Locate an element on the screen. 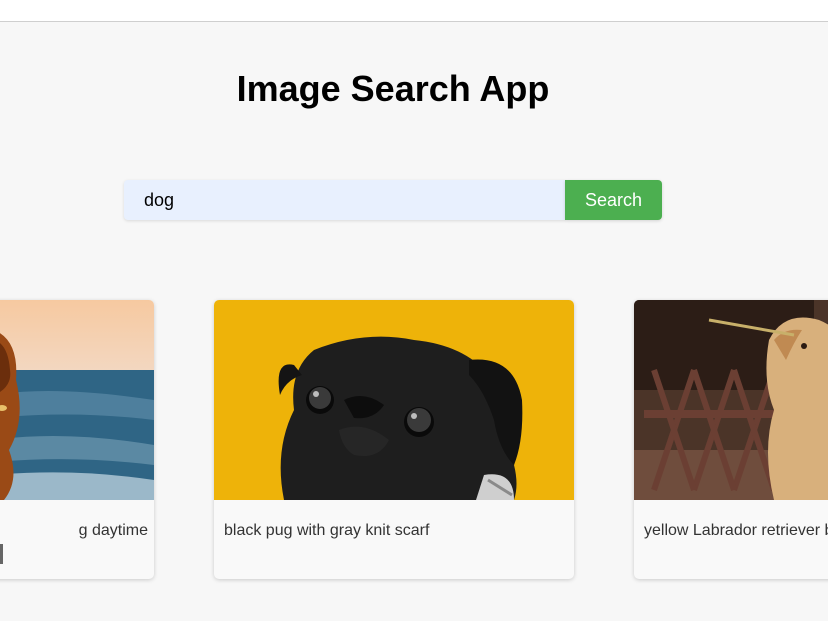  result-image-labrador is located at coordinates (731, 400).